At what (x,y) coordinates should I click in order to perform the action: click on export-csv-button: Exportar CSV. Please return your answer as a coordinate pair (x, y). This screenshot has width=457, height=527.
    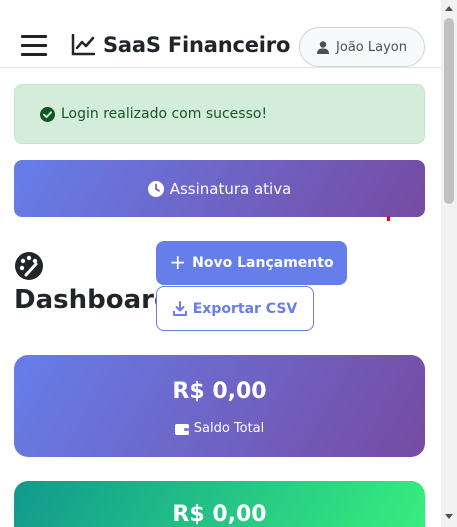
    Looking at the image, I should click on (235, 308).